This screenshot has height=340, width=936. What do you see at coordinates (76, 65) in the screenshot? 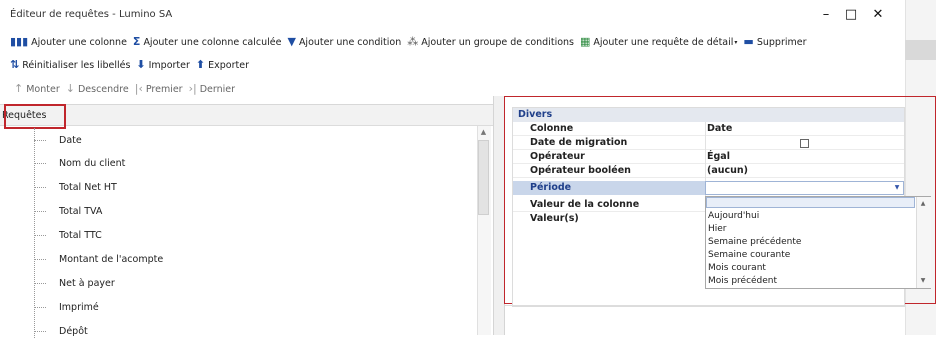
I see `reset-labels-label: Réinitialiser les libellés` at bounding box center [76, 65].